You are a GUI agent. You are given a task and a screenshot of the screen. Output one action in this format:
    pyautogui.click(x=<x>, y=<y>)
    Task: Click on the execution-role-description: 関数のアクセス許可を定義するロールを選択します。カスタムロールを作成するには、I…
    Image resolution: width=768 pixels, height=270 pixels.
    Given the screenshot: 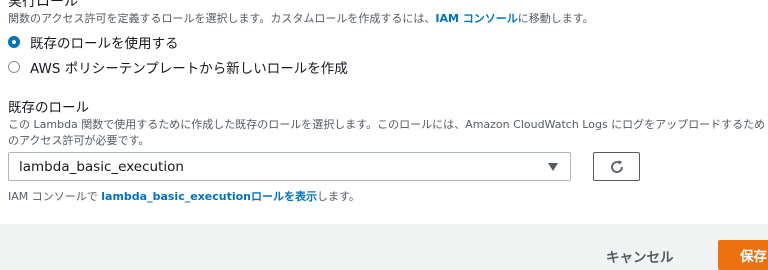 What is the action you would take?
    pyautogui.click(x=301, y=18)
    